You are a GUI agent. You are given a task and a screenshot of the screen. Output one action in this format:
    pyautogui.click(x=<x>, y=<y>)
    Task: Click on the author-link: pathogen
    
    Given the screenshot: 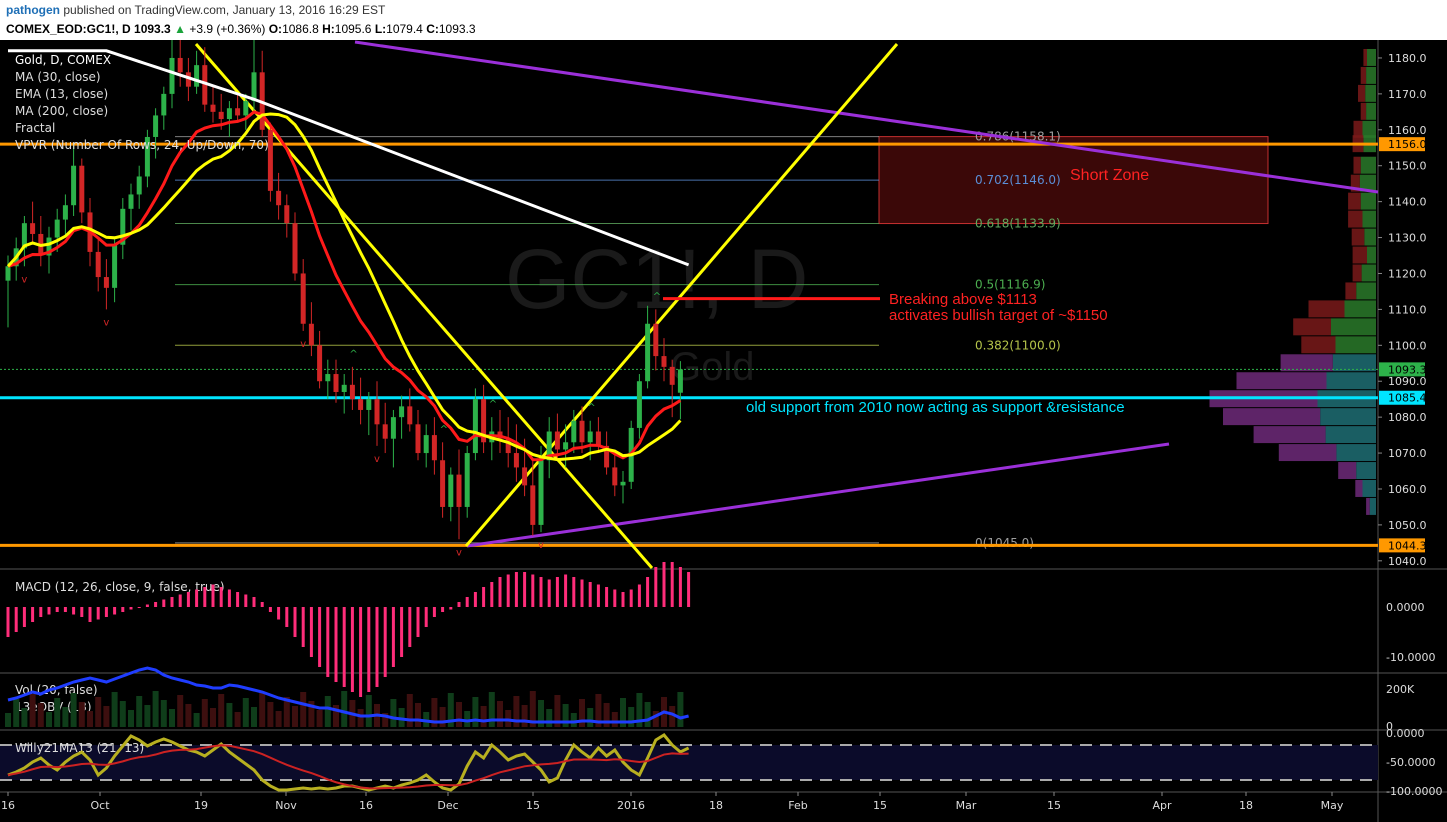 What is the action you would take?
    pyautogui.click(x=33, y=10)
    